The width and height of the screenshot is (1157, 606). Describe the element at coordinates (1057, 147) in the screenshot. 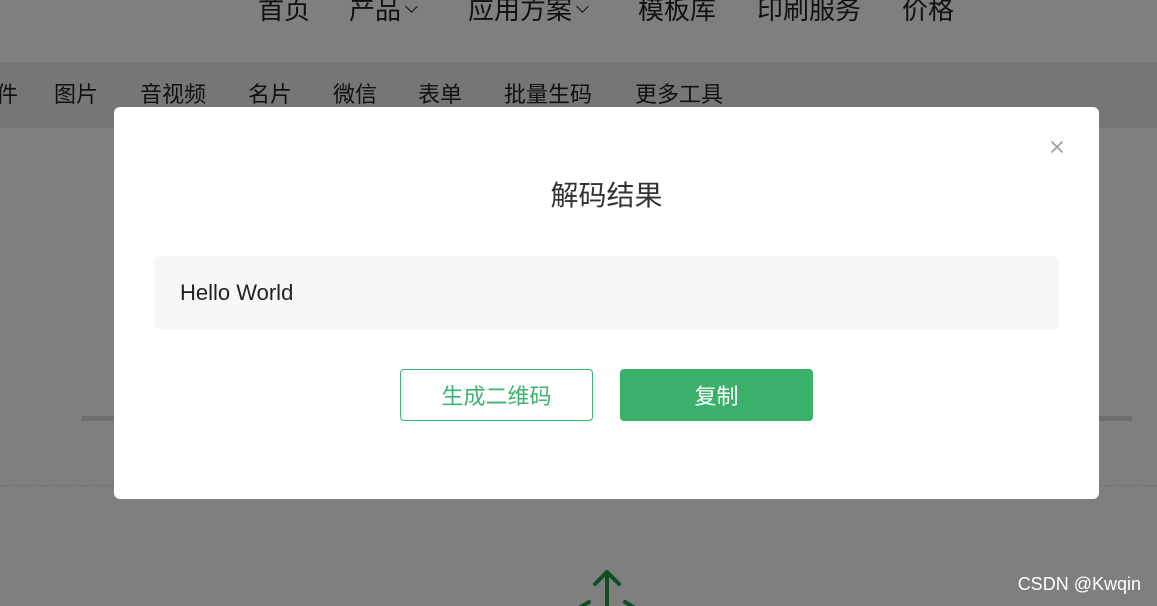

I see `close-icon` at that location.